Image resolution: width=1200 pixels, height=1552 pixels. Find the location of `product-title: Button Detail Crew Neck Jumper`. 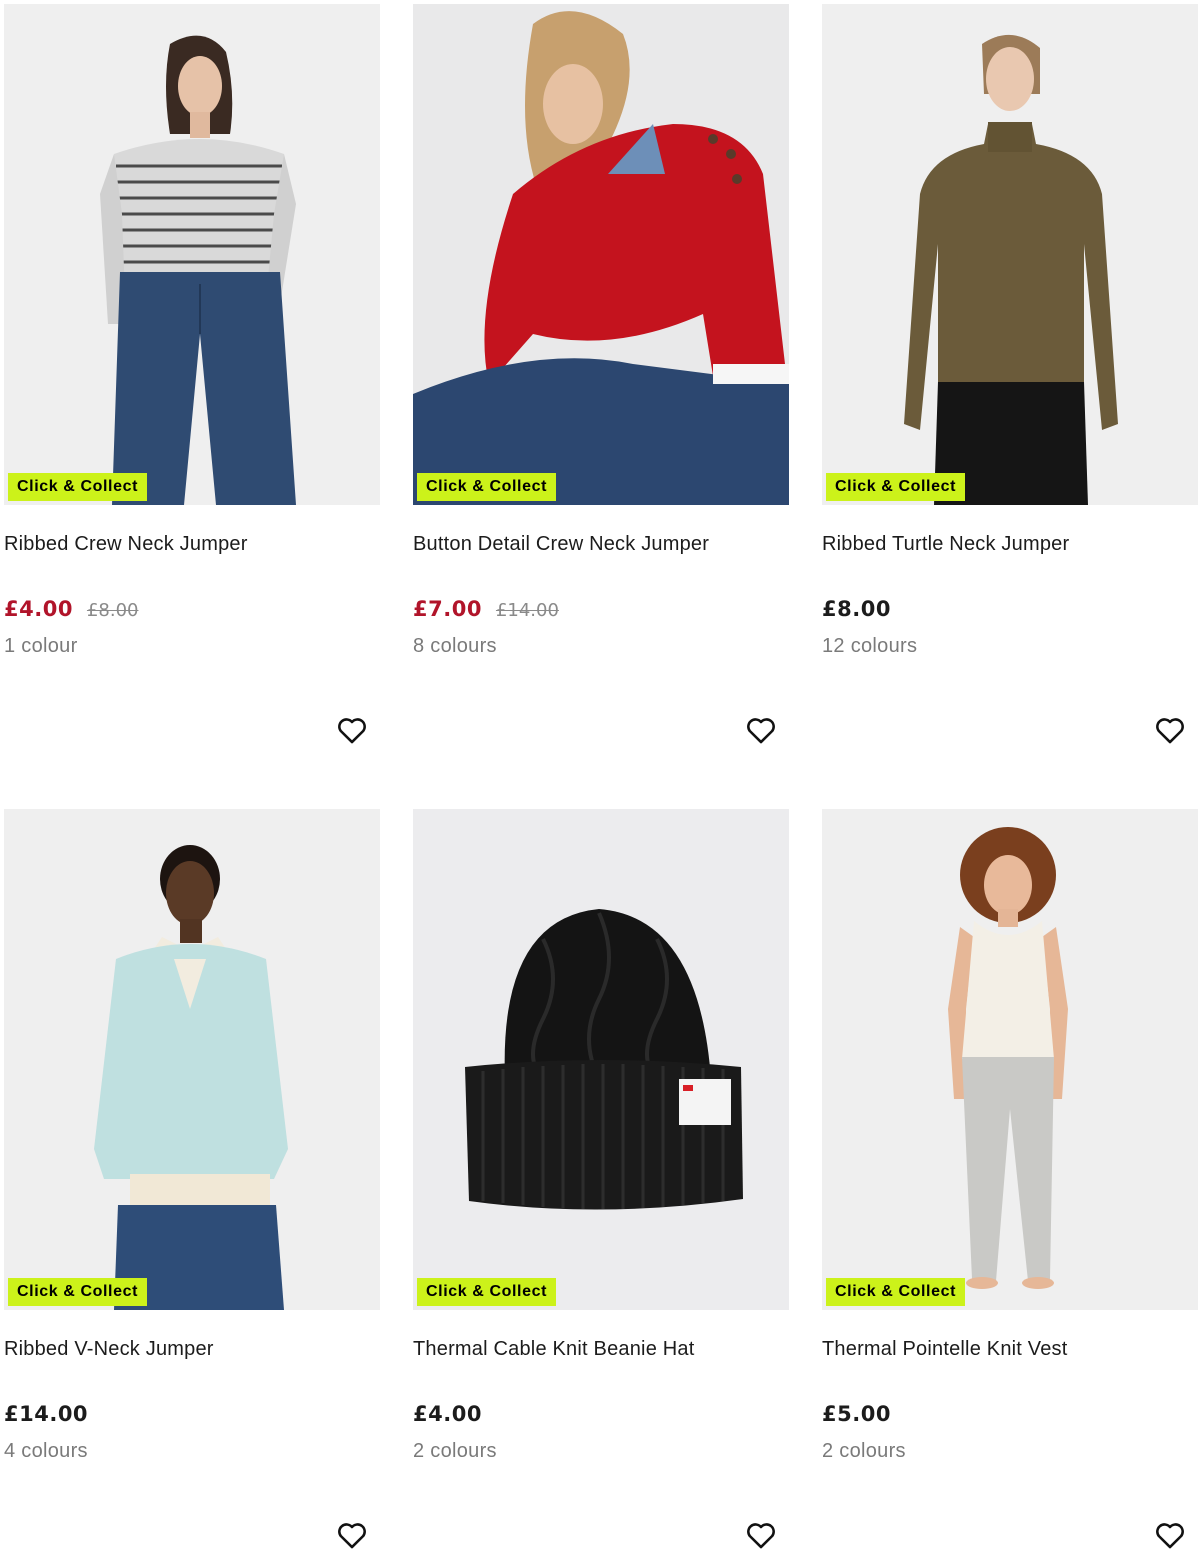

product-title: Button Detail Crew Neck Jumper is located at coordinates (561, 544).